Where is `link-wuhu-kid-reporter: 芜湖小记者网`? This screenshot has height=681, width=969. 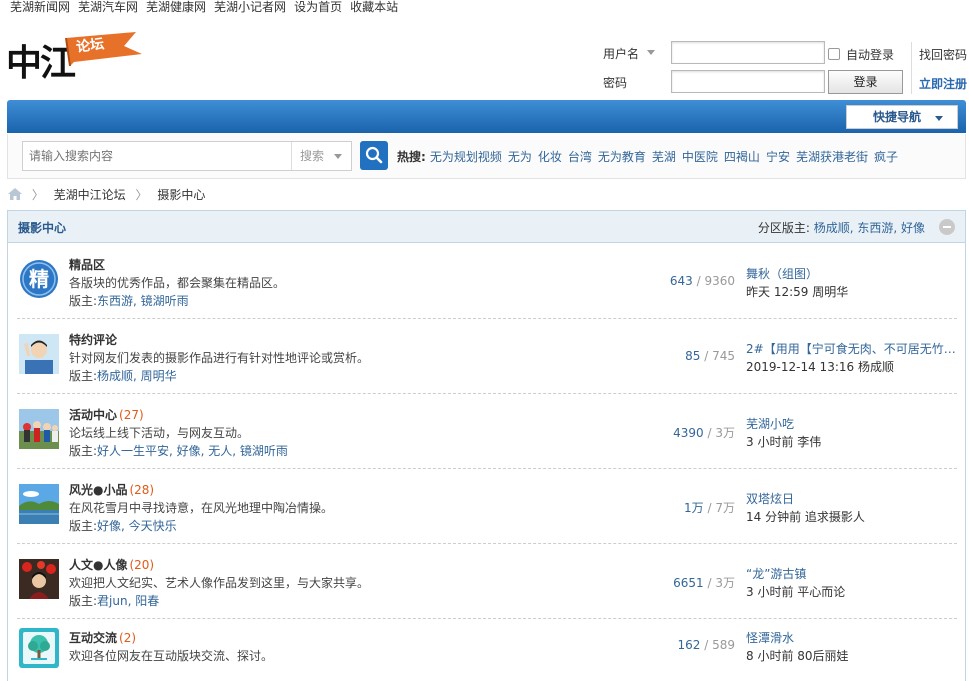 link-wuhu-kid-reporter: 芜湖小记者网 is located at coordinates (250, 7).